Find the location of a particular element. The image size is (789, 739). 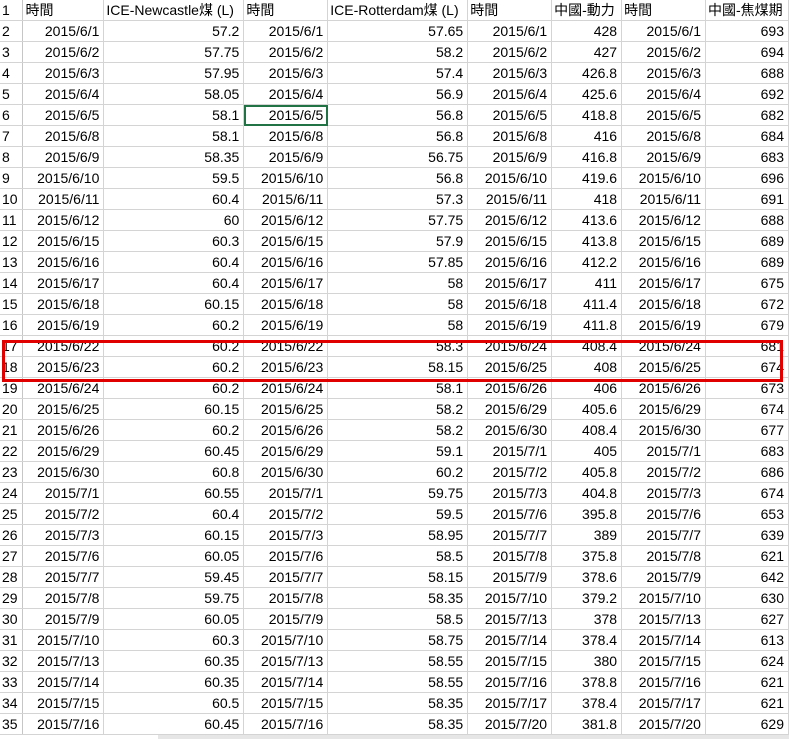

table-cell: 2015/6/22 is located at coordinates (286, 346).